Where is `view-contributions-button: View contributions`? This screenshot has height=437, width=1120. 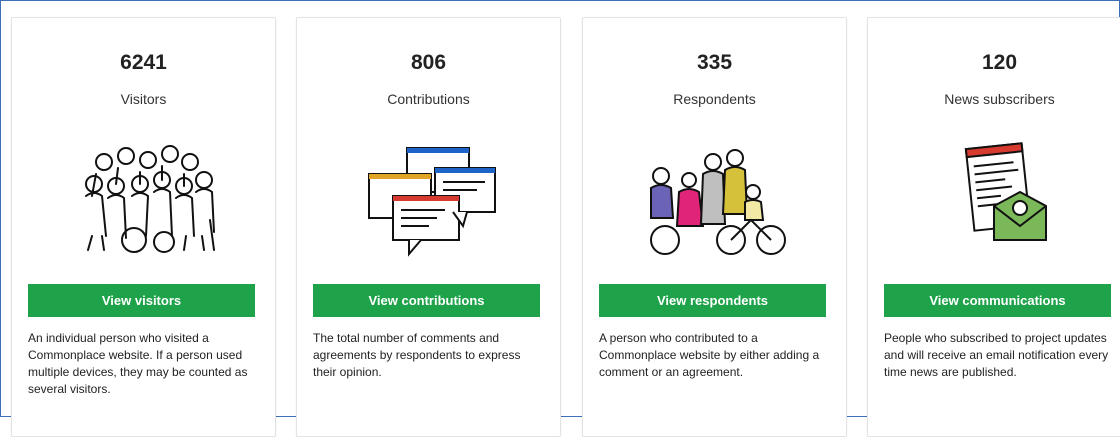 view-contributions-button: View contributions is located at coordinates (426, 300).